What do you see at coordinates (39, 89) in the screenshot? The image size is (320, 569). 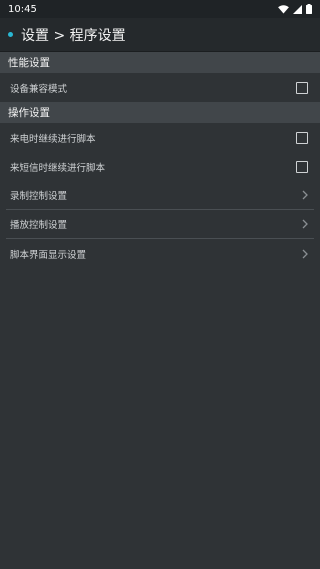 I see `setting-label: 设备兼容模式` at bounding box center [39, 89].